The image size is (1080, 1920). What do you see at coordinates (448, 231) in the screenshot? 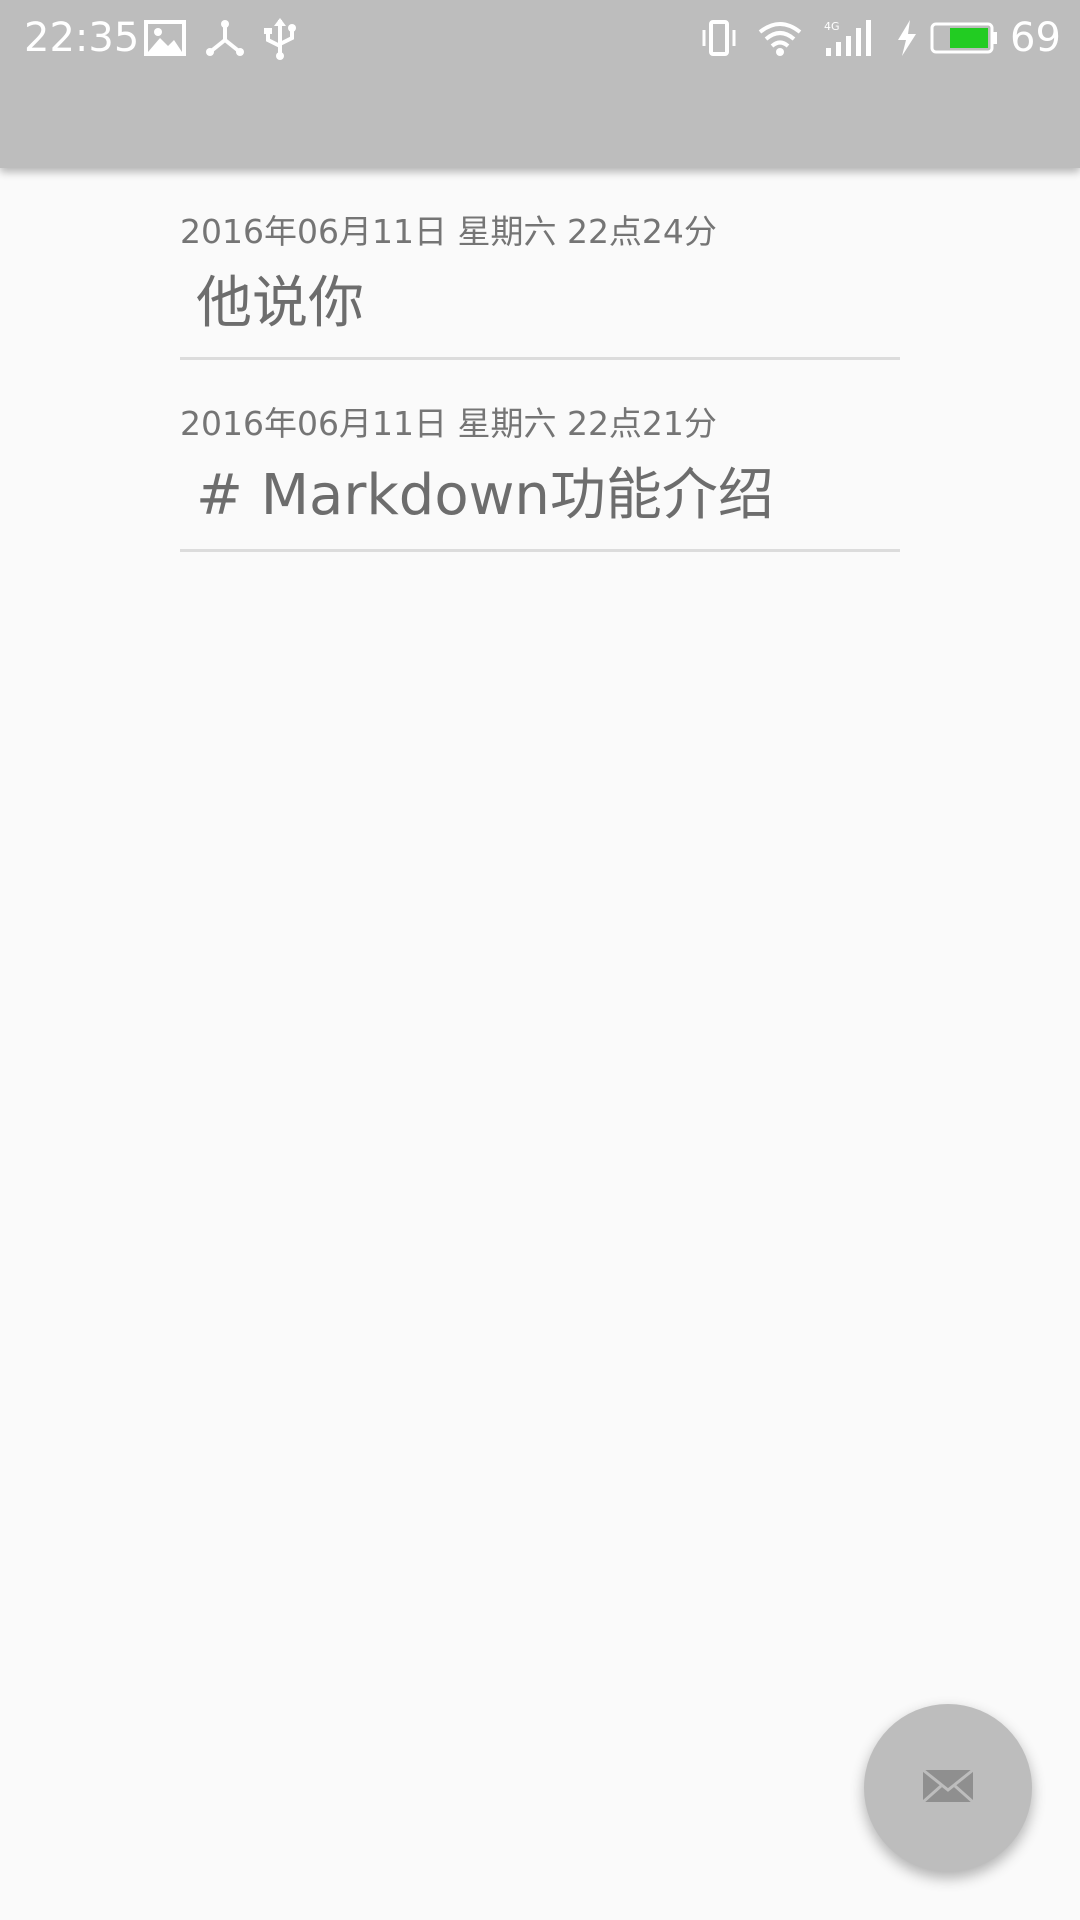
I see `note-date: 2016年06月11日 星期六 22点24分` at bounding box center [448, 231].